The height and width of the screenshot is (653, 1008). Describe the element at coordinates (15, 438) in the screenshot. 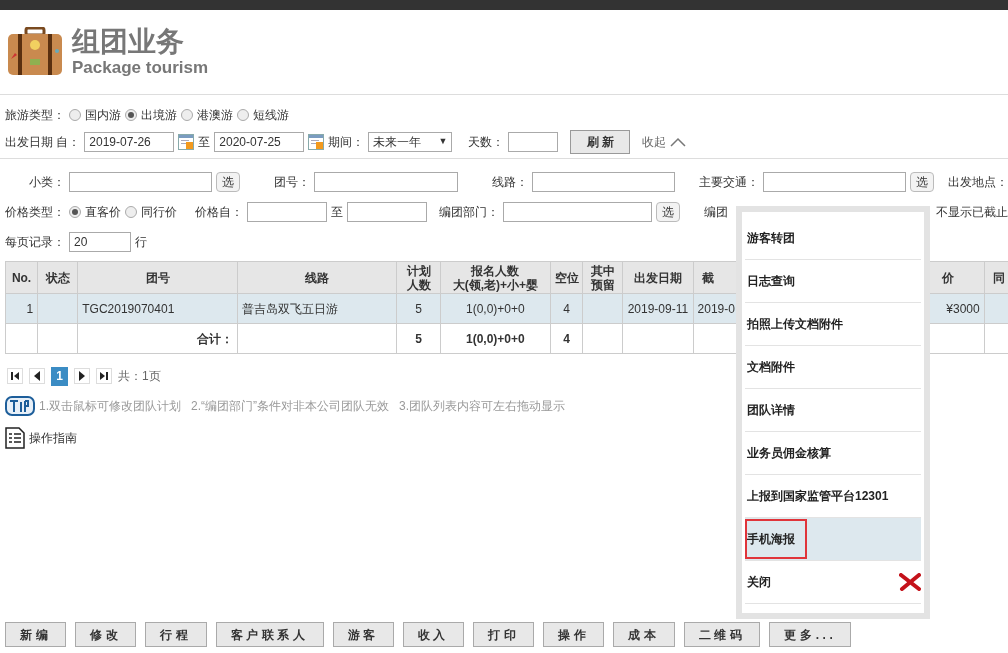

I see `document-icon` at that location.